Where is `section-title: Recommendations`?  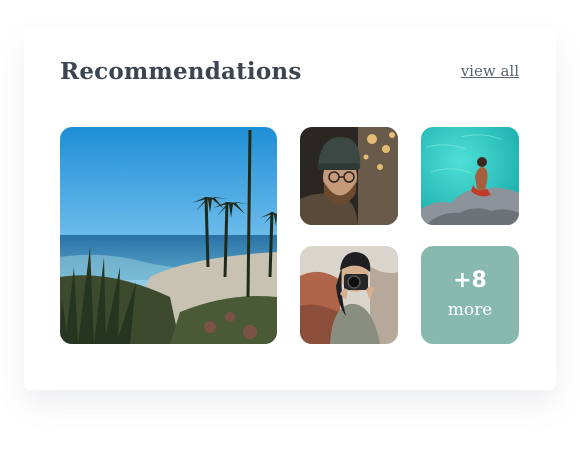 section-title: Recommendations is located at coordinates (181, 71).